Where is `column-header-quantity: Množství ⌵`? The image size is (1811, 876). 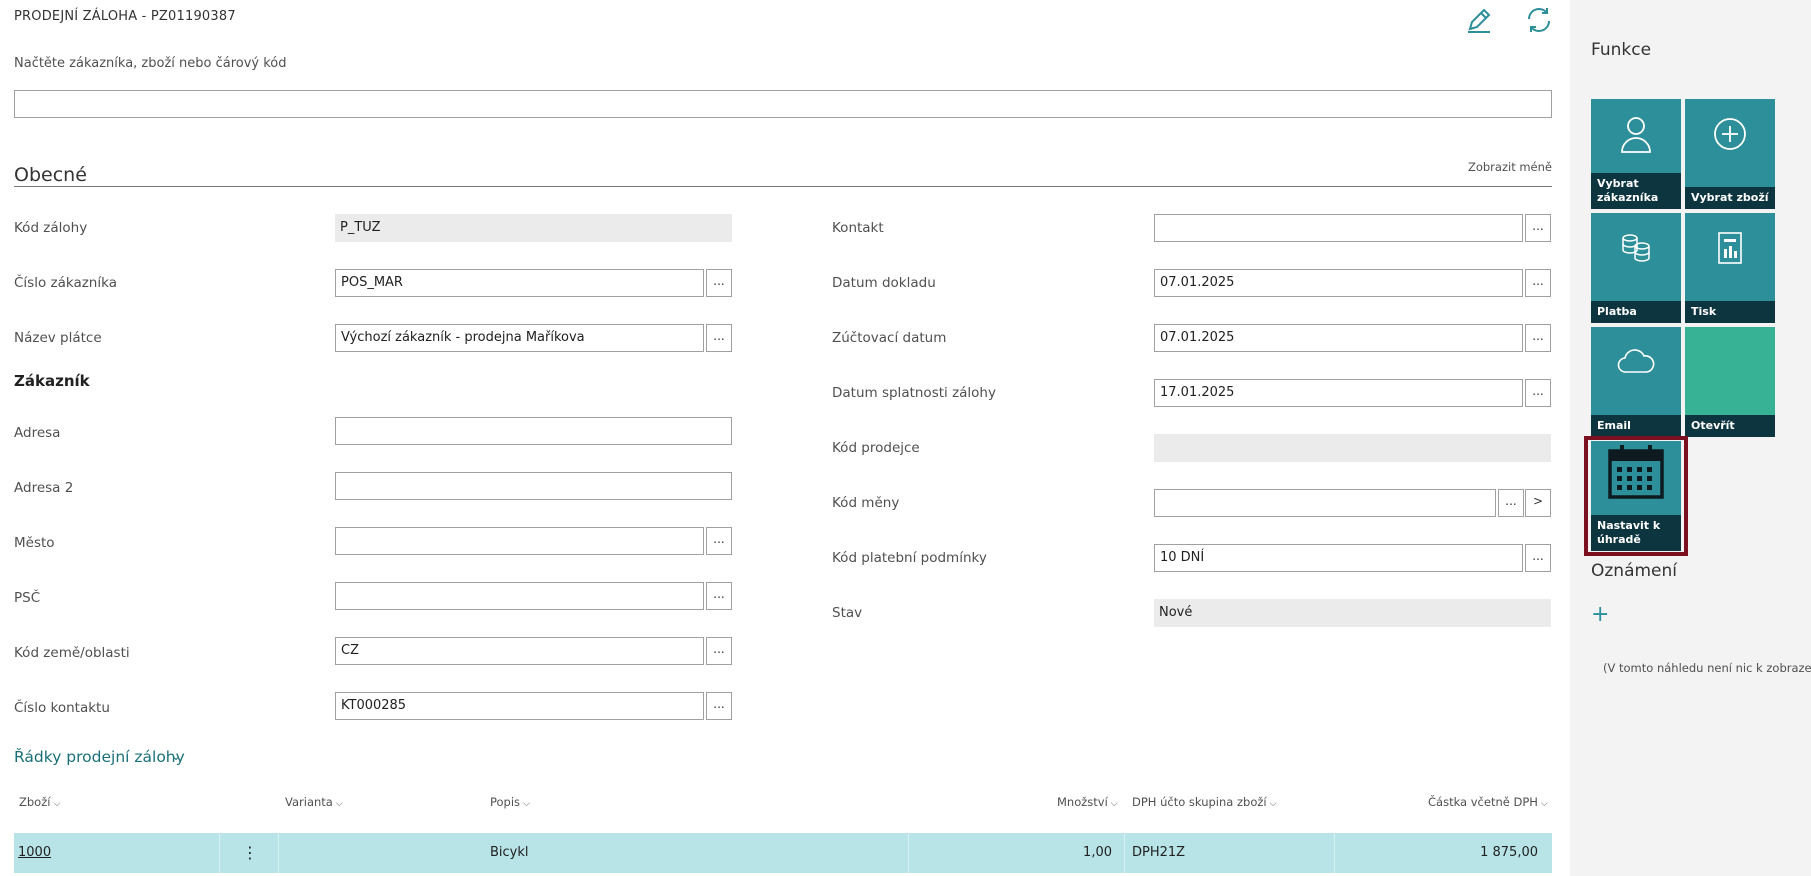
column-header-quantity: Množství ⌵ is located at coordinates (1087, 802).